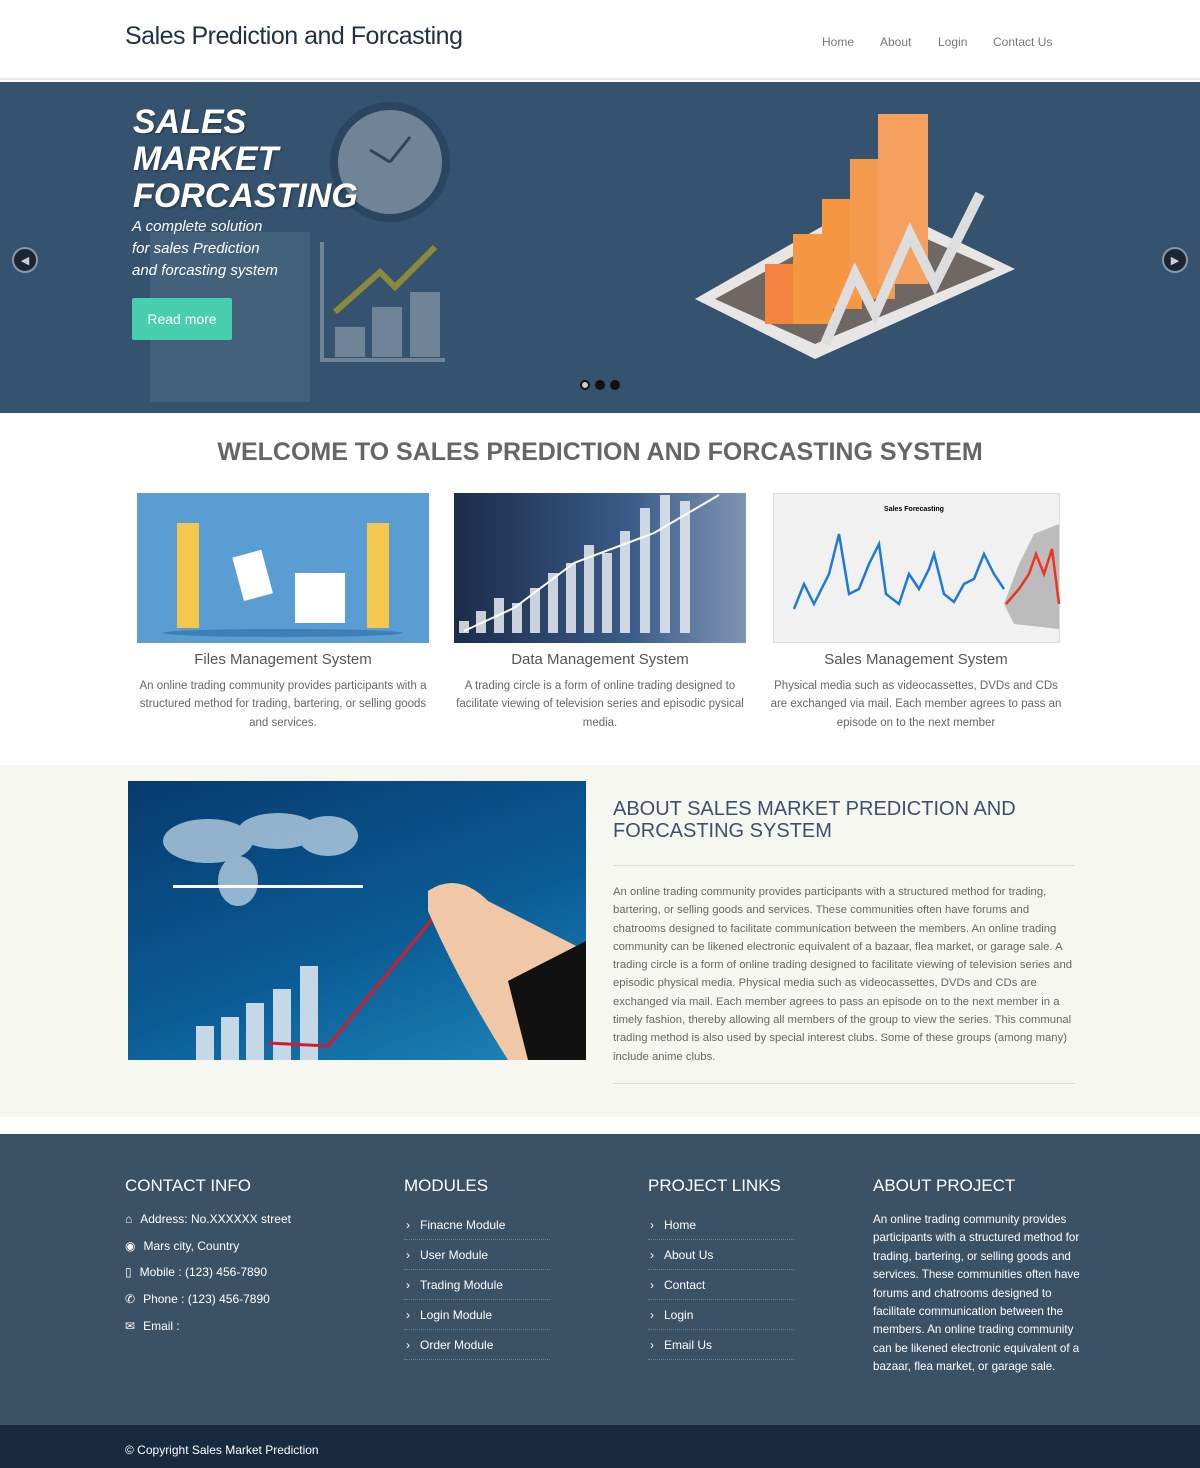 Image resolution: width=1200 pixels, height=1468 pixels. Describe the element at coordinates (130, 1326) in the screenshot. I see `envelope-icon: ✉` at that location.